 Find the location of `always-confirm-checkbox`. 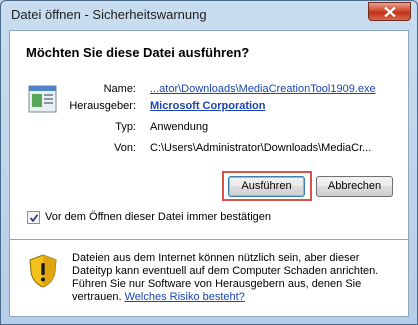

always-confirm-checkbox is located at coordinates (33, 217).